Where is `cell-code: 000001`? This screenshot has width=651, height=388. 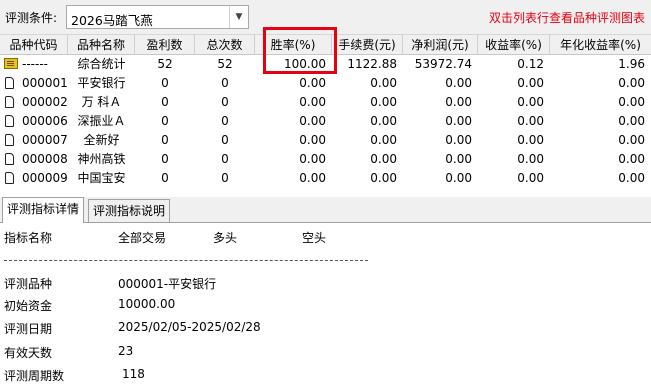
cell-code: 000001 is located at coordinates (45, 83).